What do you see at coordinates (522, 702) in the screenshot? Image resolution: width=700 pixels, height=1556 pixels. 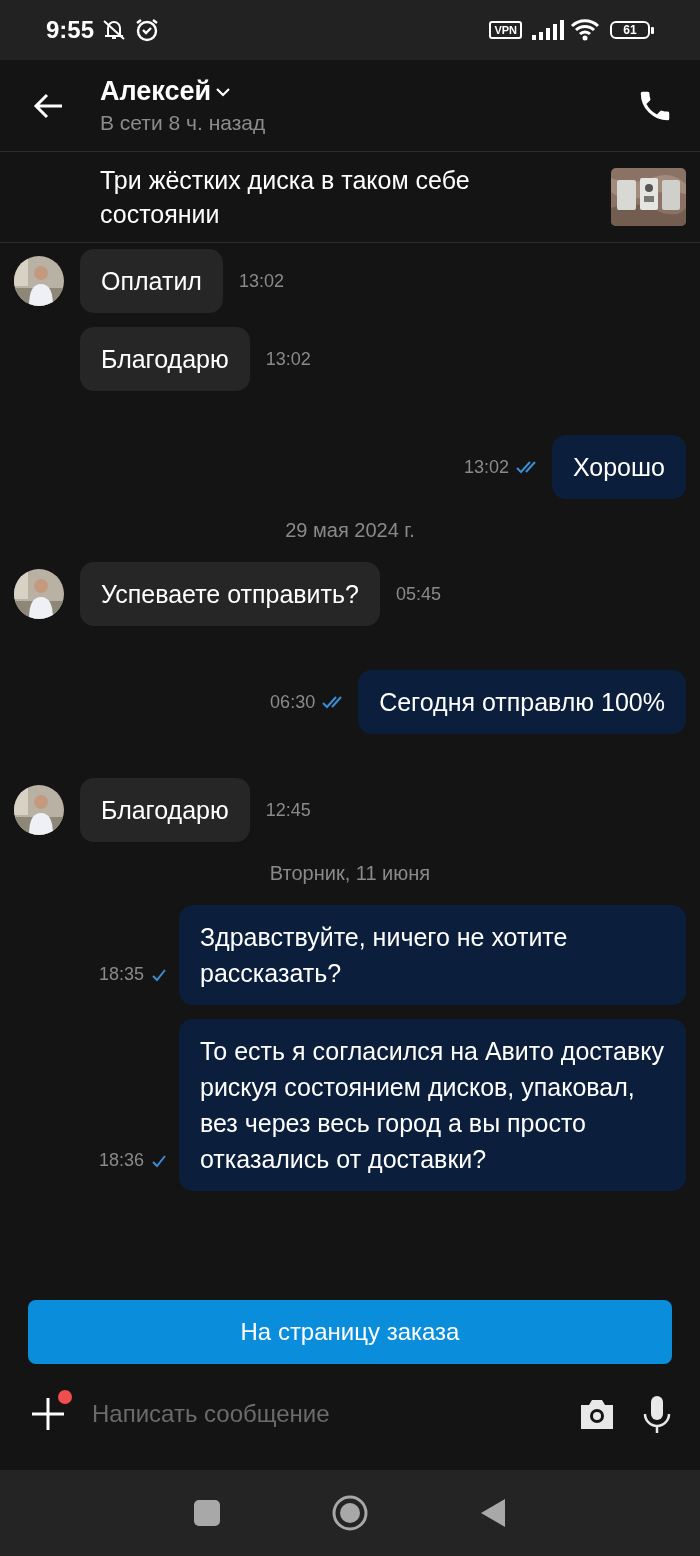 I see `message-bubble: Сегодня отправлю 100%` at bounding box center [522, 702].